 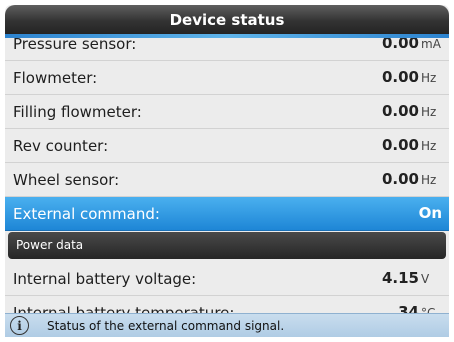 What do you see at coordinates (227, 112) in the screenshot?
I see `list-row-filling-flowmeter: Filling flowmeter: 0.00 Hz` at bounding box center [227, 112].